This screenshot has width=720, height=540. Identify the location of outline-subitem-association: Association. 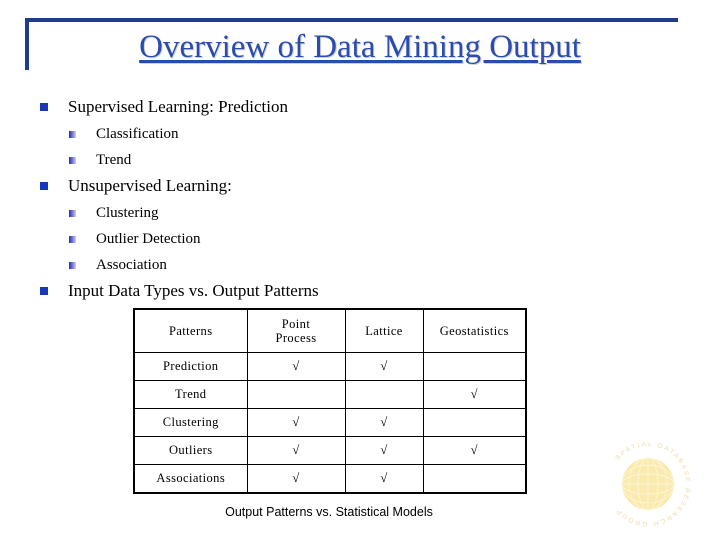
(318, 265).